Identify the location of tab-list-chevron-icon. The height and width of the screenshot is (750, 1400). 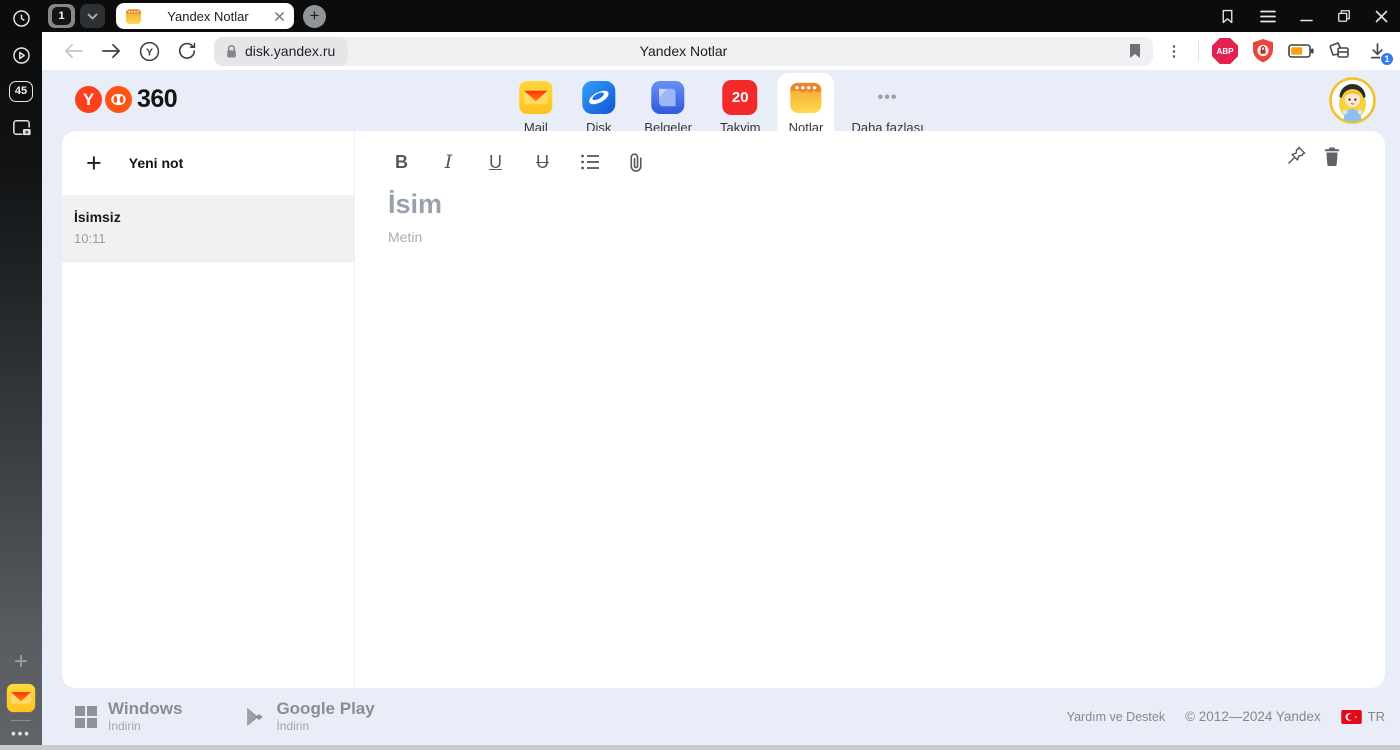
(92, 16).